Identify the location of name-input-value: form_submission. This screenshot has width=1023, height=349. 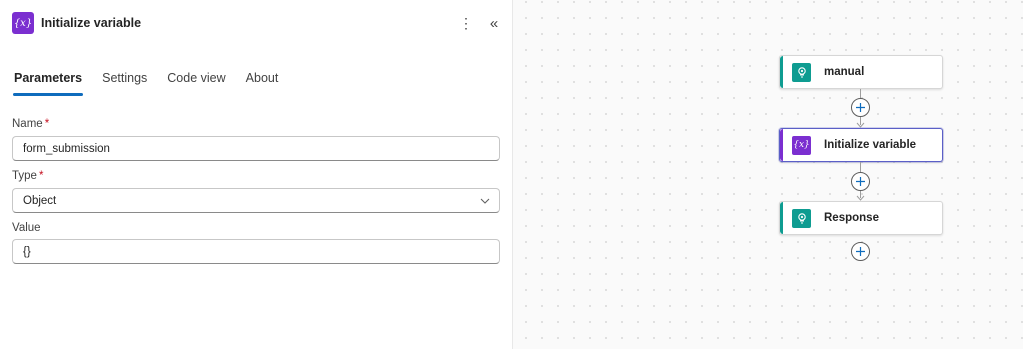
(66, 148).